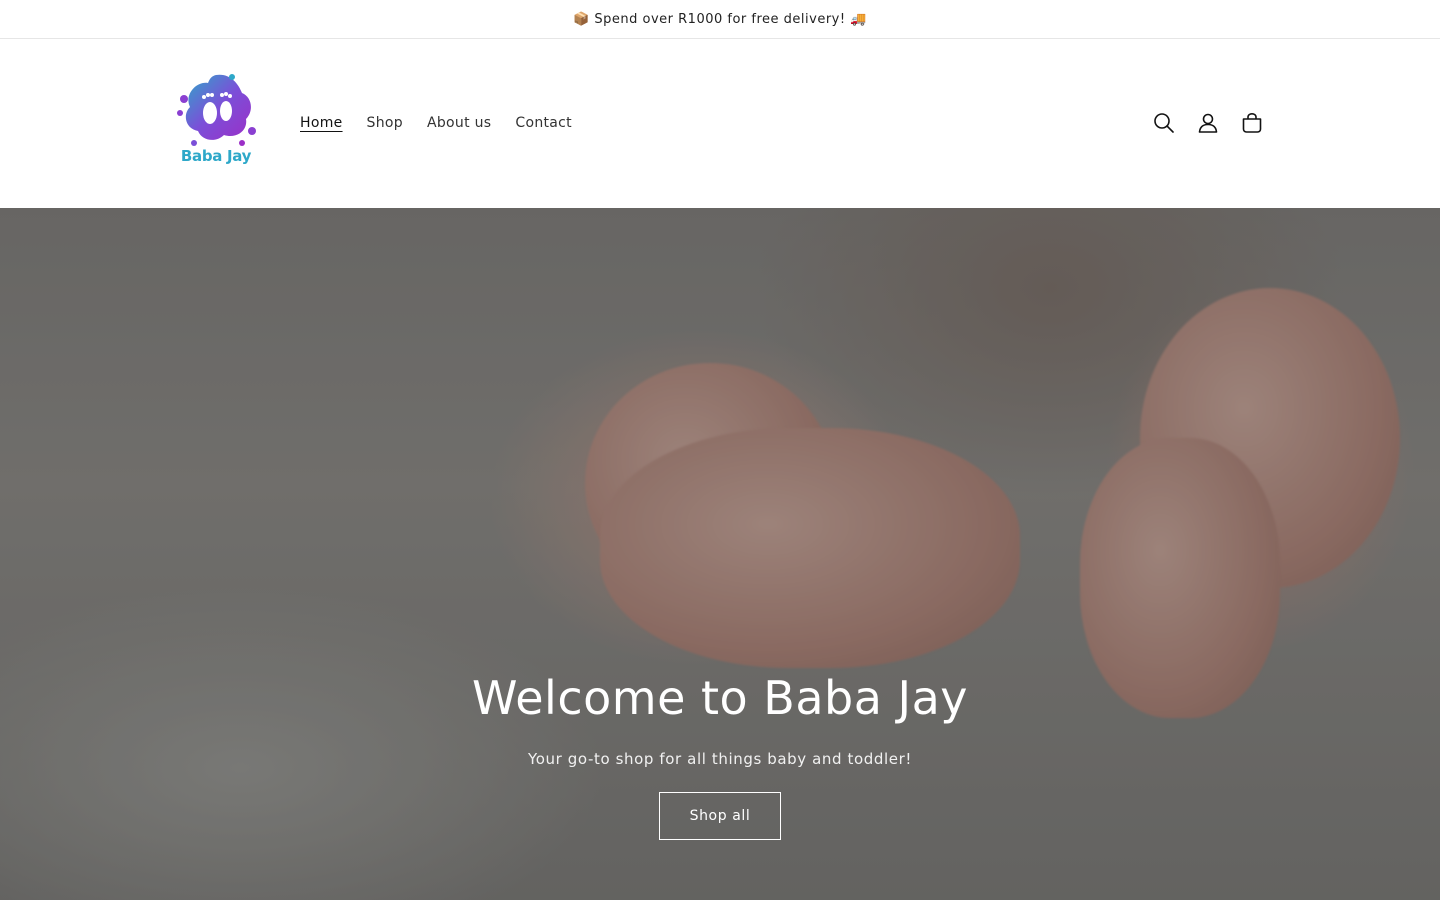 This screenshot has width=1440, height=900. What do you see at coordinates (720, 816) in the screenshot?
I see `shop-all-button: Shop all` at bounding box center [720, 816].